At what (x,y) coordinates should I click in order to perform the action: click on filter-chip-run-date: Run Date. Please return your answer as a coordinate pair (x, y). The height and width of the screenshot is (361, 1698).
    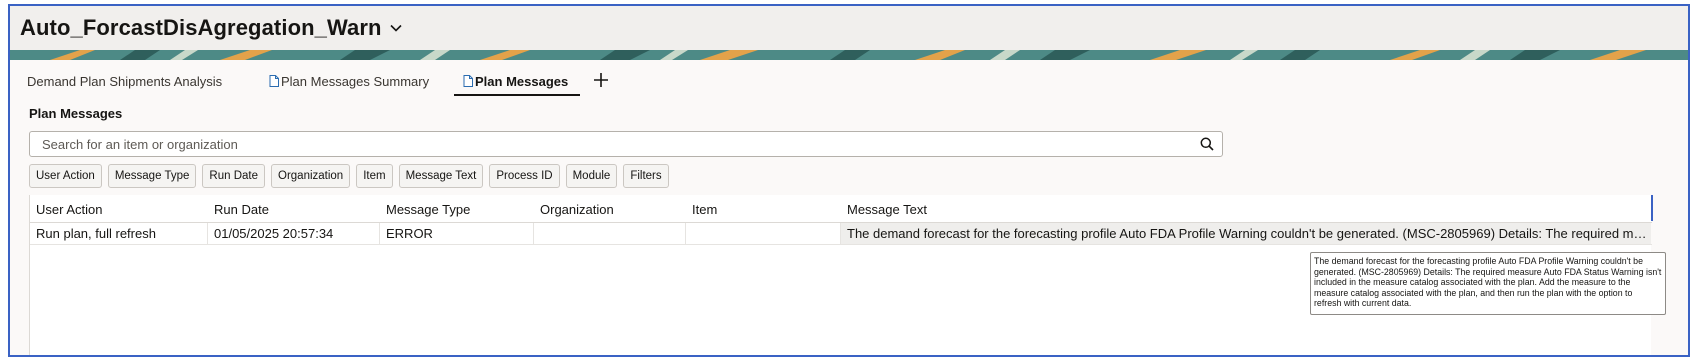
    Looking at the image, I should click on (233, 176).